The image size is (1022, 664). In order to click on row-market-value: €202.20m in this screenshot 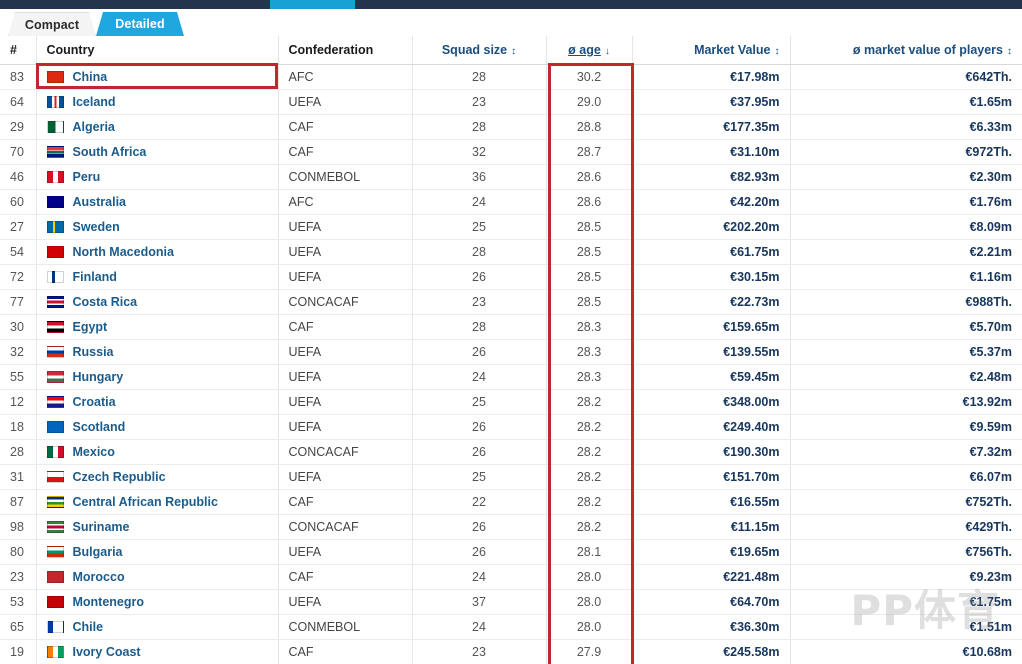, I will do `click(711, 227)`.